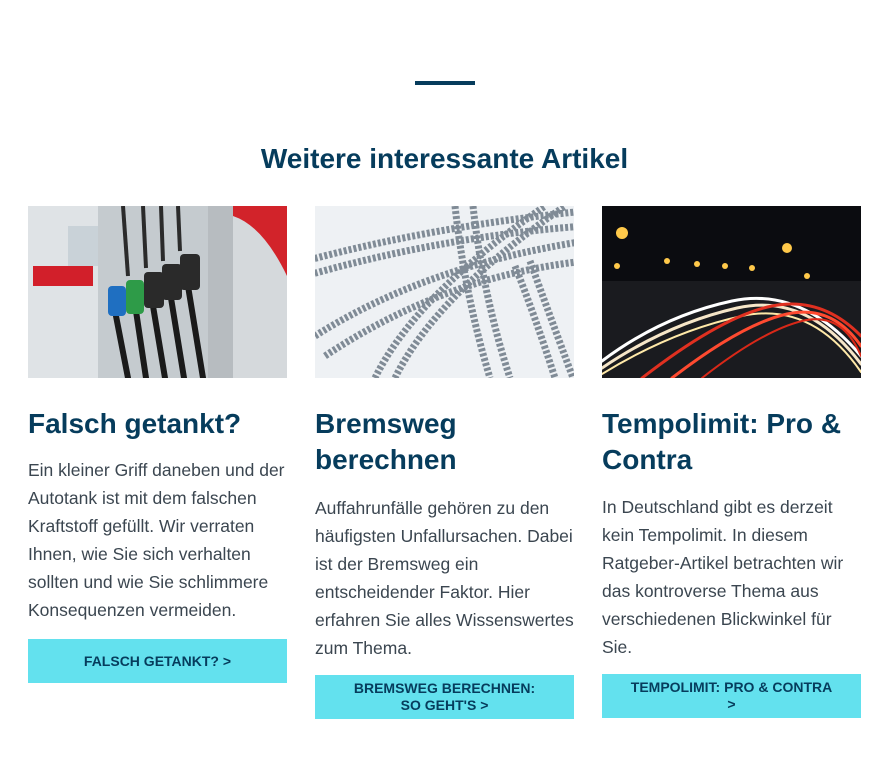  What do you see at coordinates (444, 158) in the screenshot?
I see `section-title: Weitere interessante Artikel` at bounding box center [444, 158].